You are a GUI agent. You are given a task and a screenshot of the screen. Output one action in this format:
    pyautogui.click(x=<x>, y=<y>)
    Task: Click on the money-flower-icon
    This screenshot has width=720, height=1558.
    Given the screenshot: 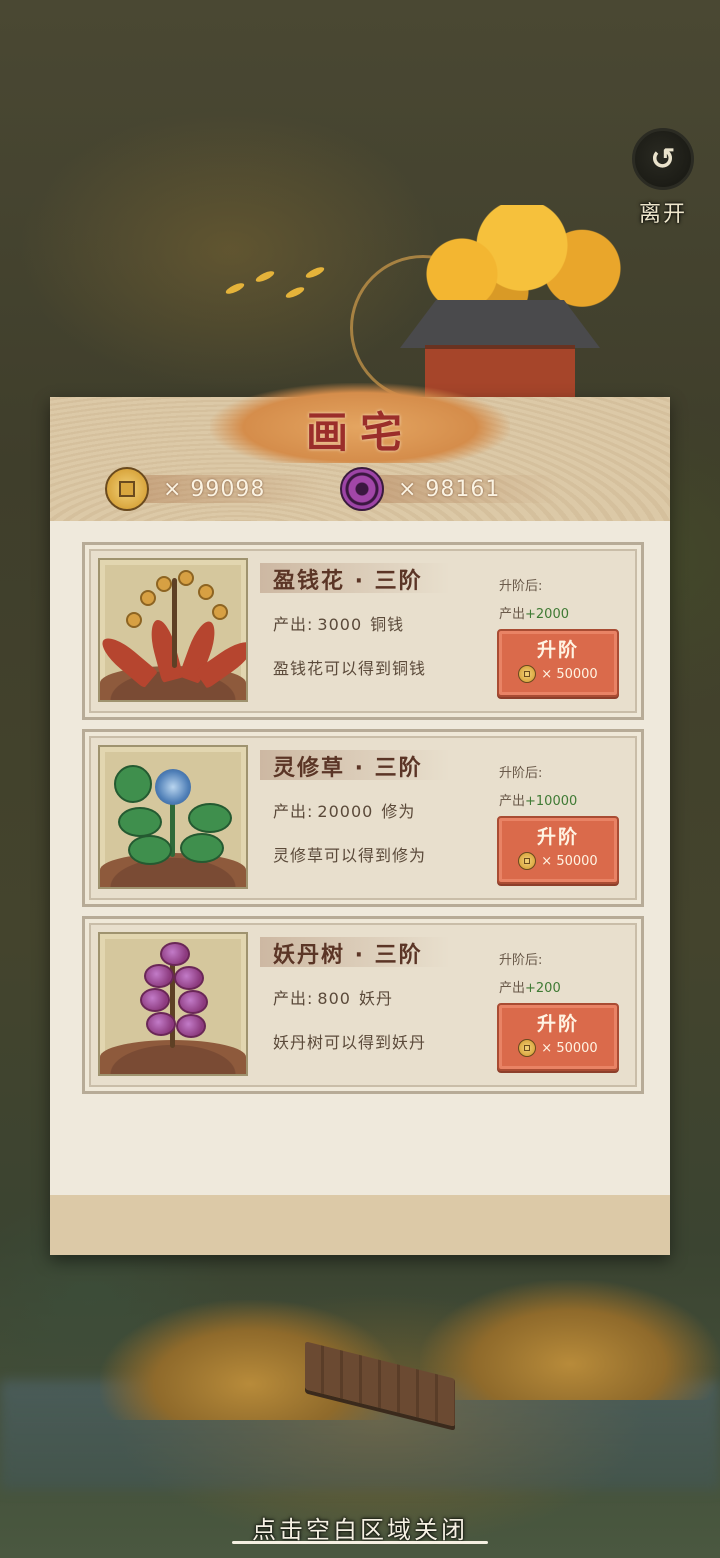 What is the action you would take?
    pyautogui.click(x=173, y=630)
    